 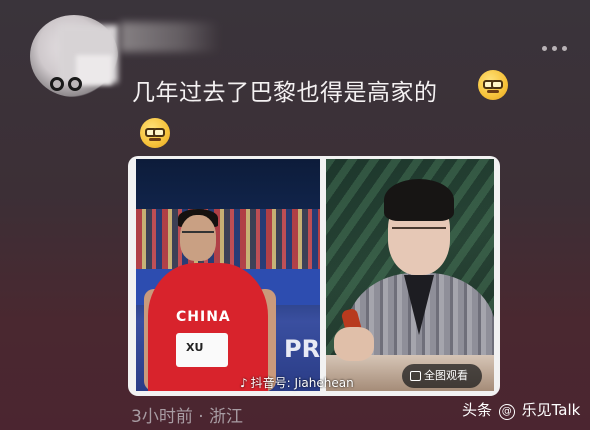 I want to click on brand-name: 乐见Talk, so click(x=551, y=410).